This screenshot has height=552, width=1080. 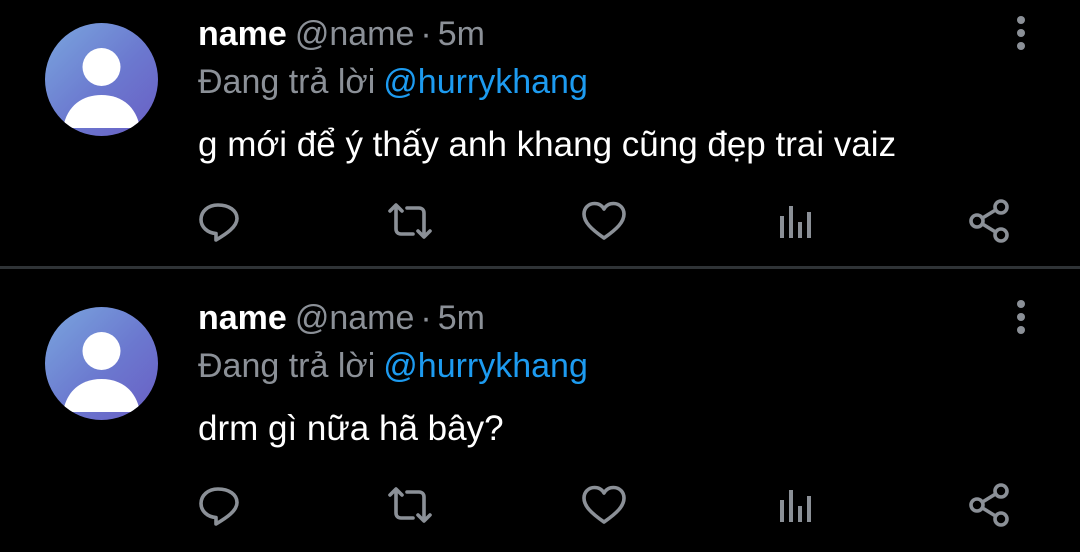 I want to click on tweet-text: drm gì nữa hã bây?, so click(x=351, y=428).